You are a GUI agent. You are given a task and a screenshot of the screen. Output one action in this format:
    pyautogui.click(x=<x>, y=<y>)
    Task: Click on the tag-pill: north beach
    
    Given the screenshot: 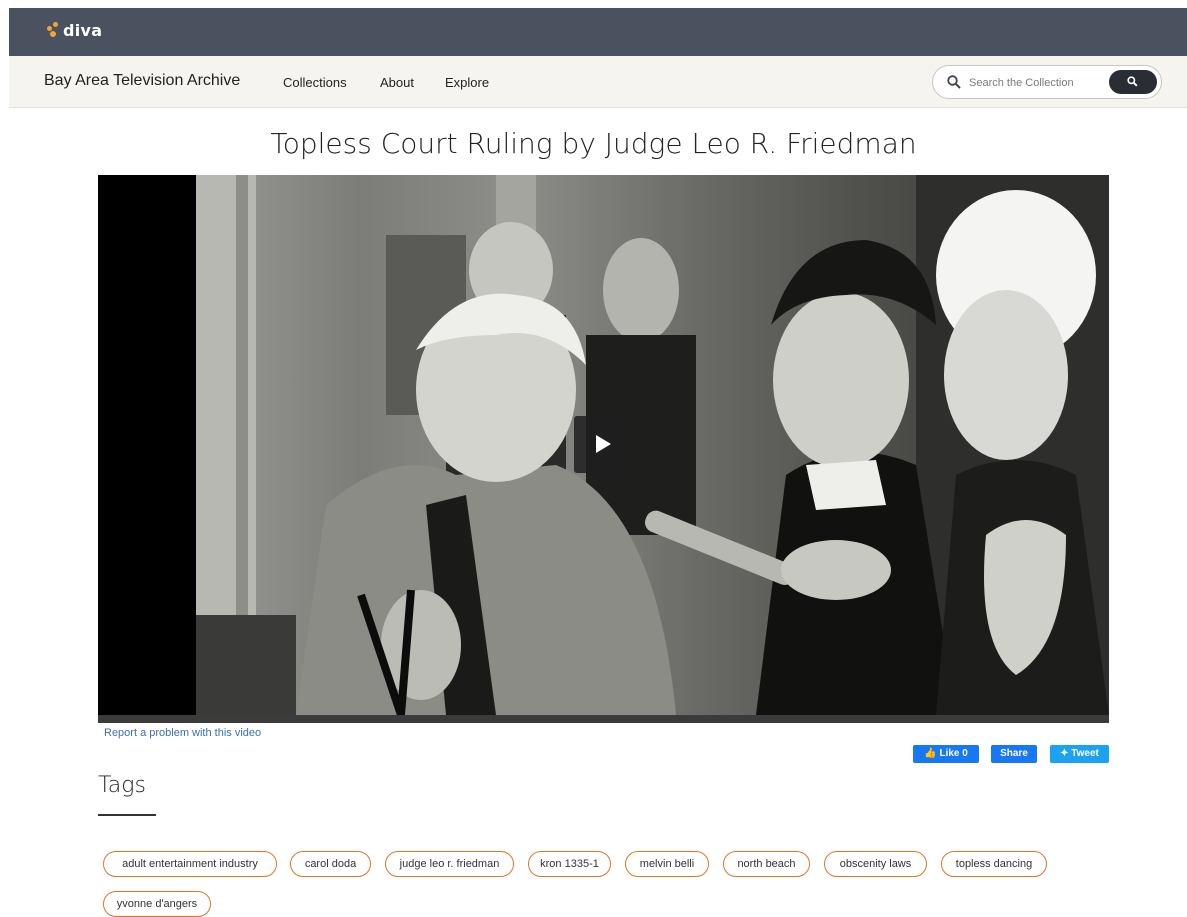 What is the action you would take?
    pyautogui.click(x=766, y=864)
    